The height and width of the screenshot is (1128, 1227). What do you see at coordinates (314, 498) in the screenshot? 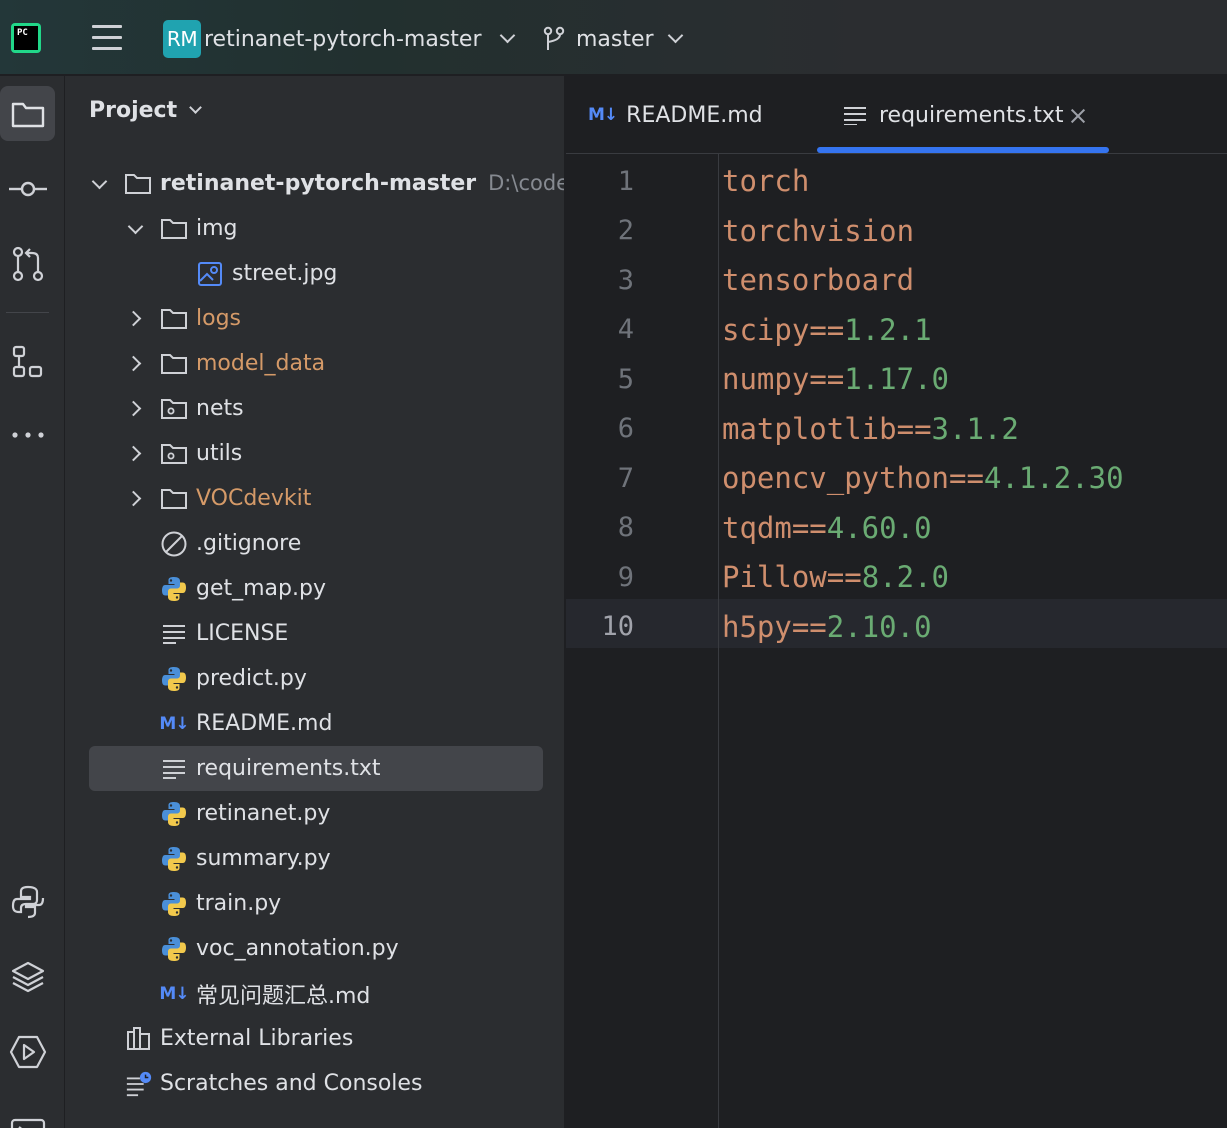
I see `tree-item: VOCdevkit` at bounding box center [314, 498].